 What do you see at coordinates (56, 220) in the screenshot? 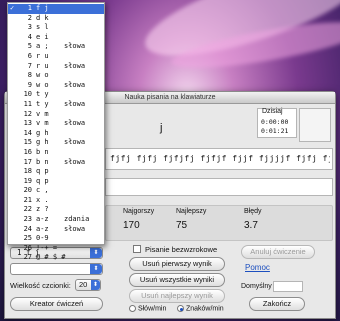
I see `menu-item: 23 a-z zdania` at bounding box center [56, 220].